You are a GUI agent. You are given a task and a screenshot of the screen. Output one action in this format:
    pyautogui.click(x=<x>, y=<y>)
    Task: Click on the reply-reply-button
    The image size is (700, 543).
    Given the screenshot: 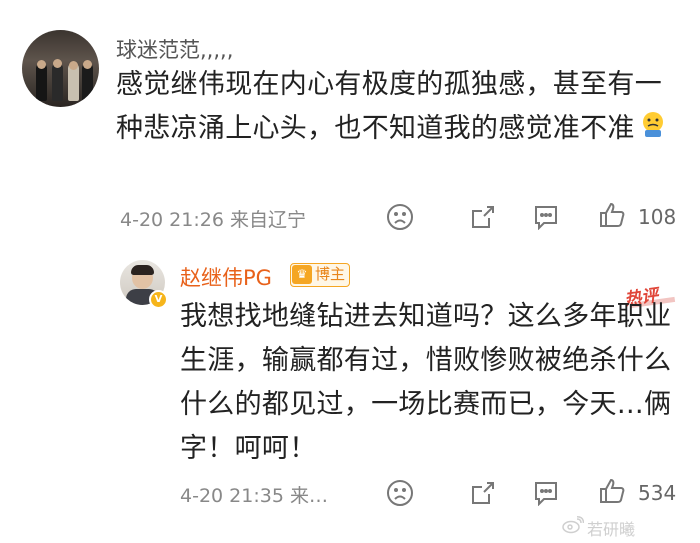 What is the action you would take?
    pyautogui.click(x=546, y=493)
    